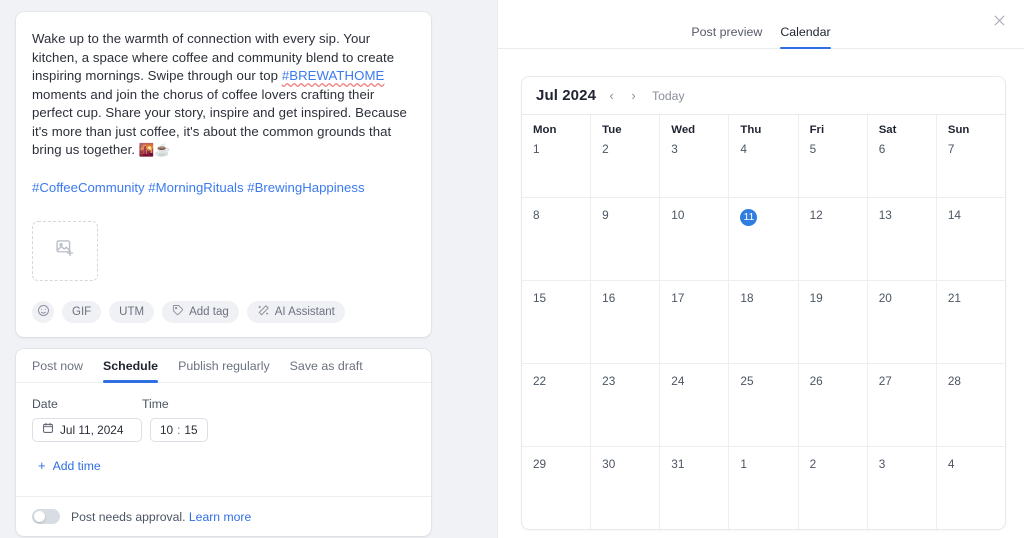 This screenshot has width=1024, height=538. I want to click on day-number: 1, so click(536, 149).